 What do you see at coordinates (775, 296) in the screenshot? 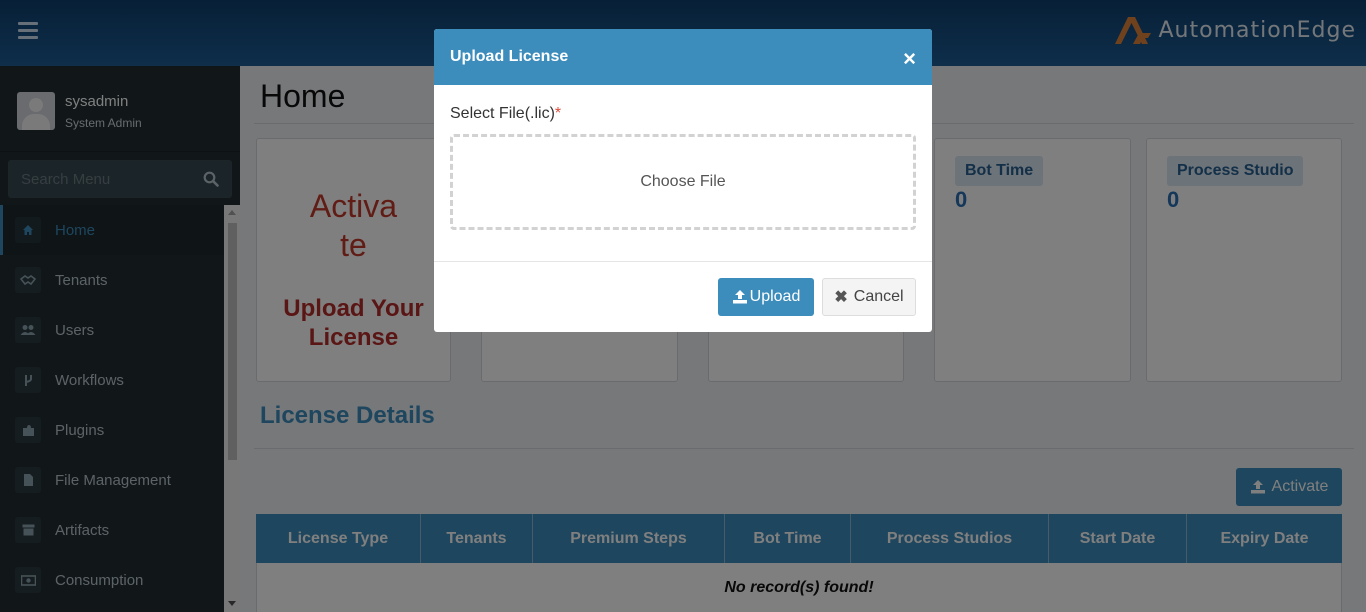
I see `upload-button-label: Upload` at bounding box center [775, 296].